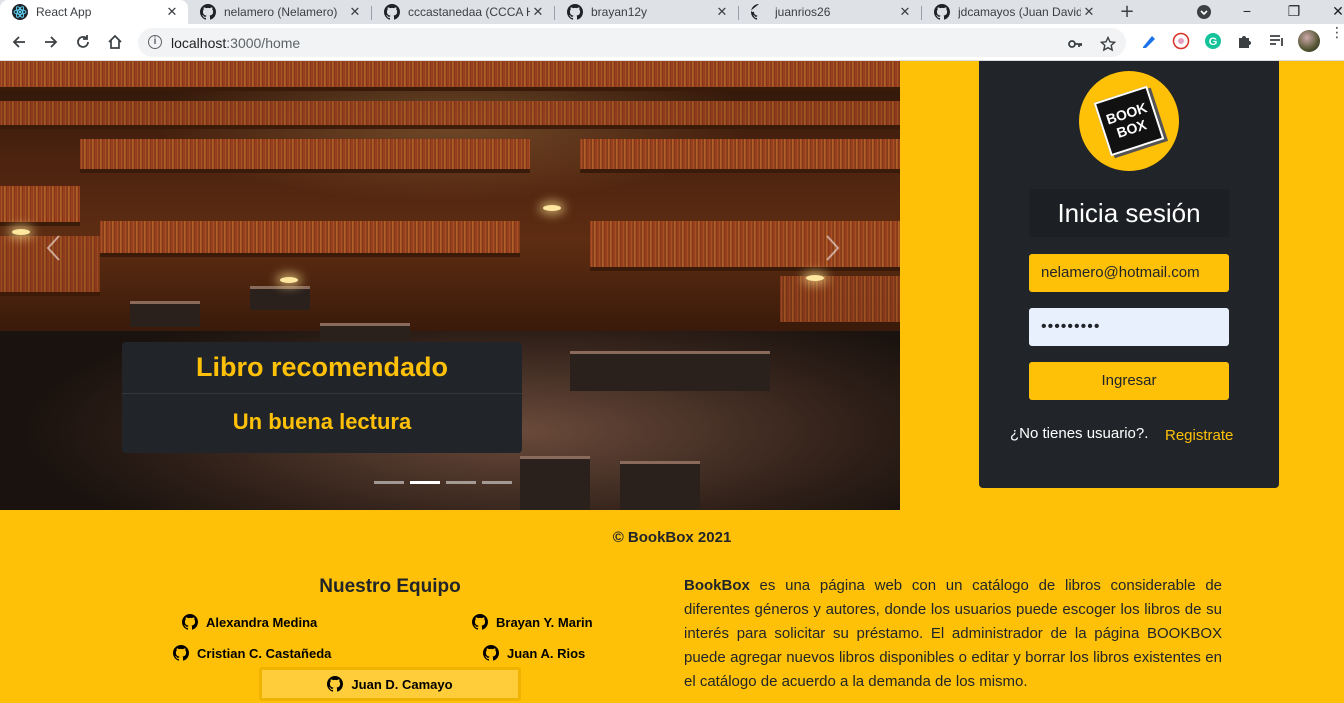 The width and height of the screenshot is (1344, 703). I want to click on star-icon, so click(1108, 44).